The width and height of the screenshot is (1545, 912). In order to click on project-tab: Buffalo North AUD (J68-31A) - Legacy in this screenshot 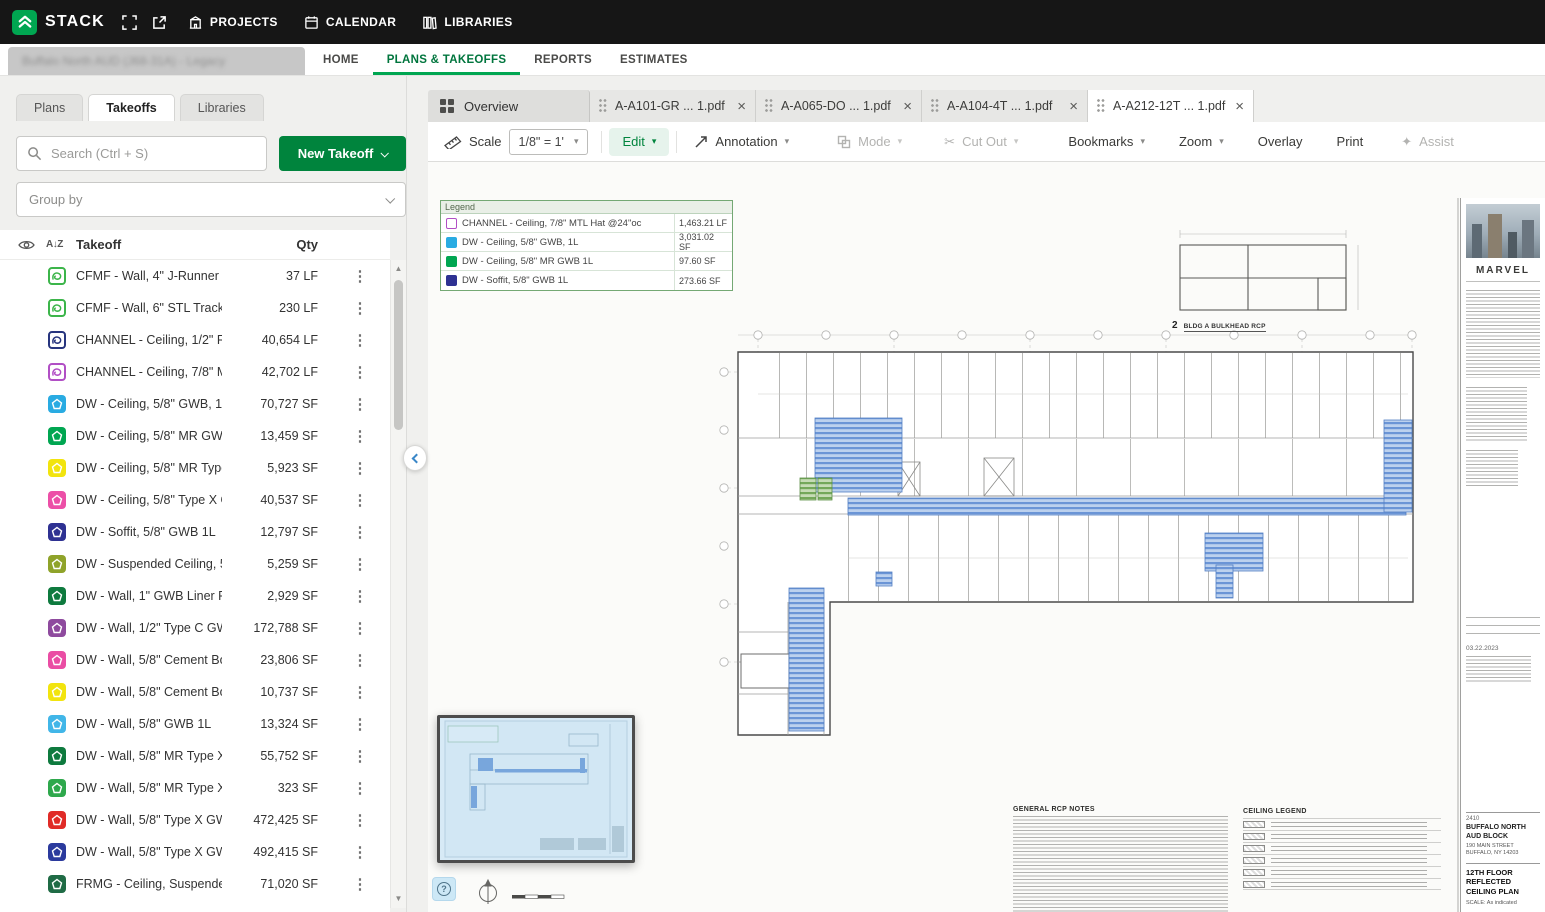, I will do `click(156, 61)`.